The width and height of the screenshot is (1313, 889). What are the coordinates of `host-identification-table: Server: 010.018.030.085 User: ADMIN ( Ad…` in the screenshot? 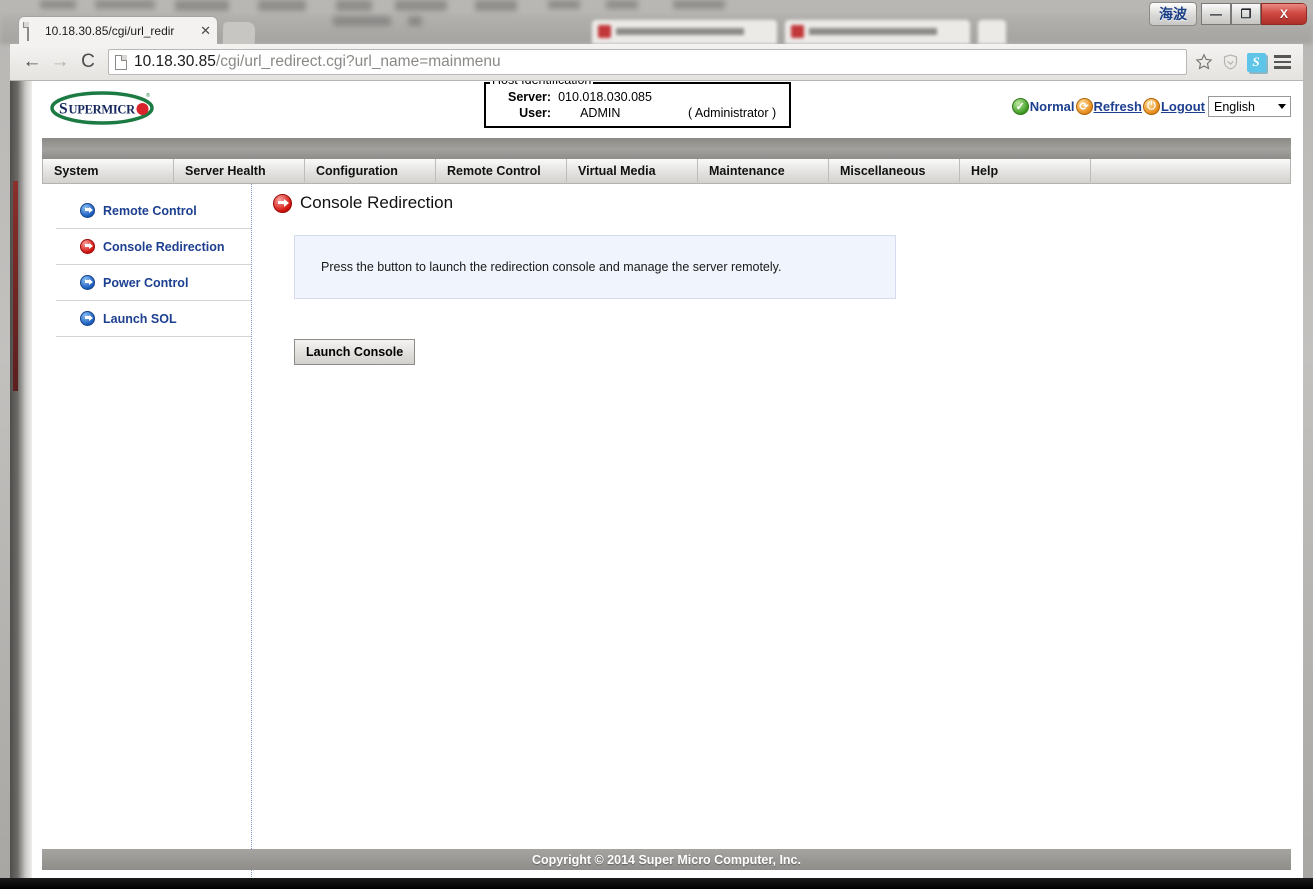 It's located at (642, 106).